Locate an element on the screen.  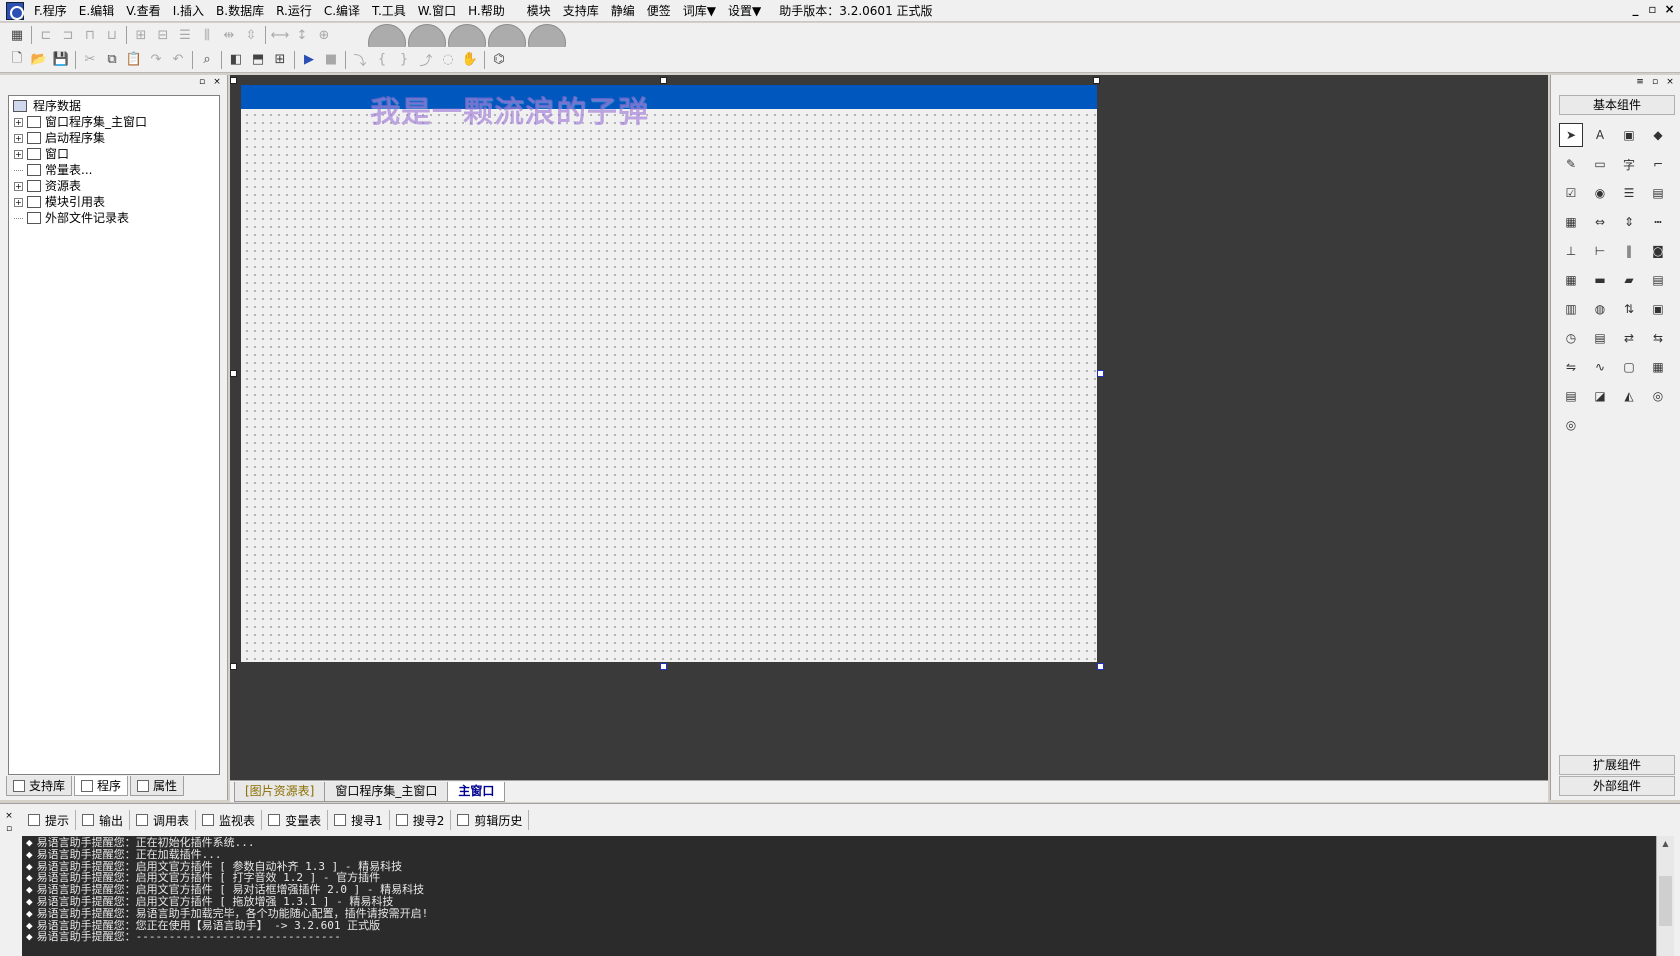
menu-item: B.数据库 is located at coordinates (240, 11).